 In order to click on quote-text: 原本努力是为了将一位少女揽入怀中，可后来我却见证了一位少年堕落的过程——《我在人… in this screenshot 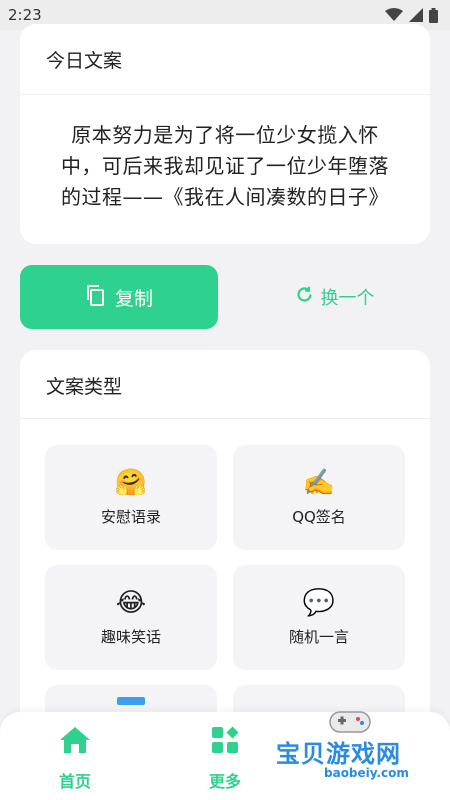, I will do `click(225, 166)`.